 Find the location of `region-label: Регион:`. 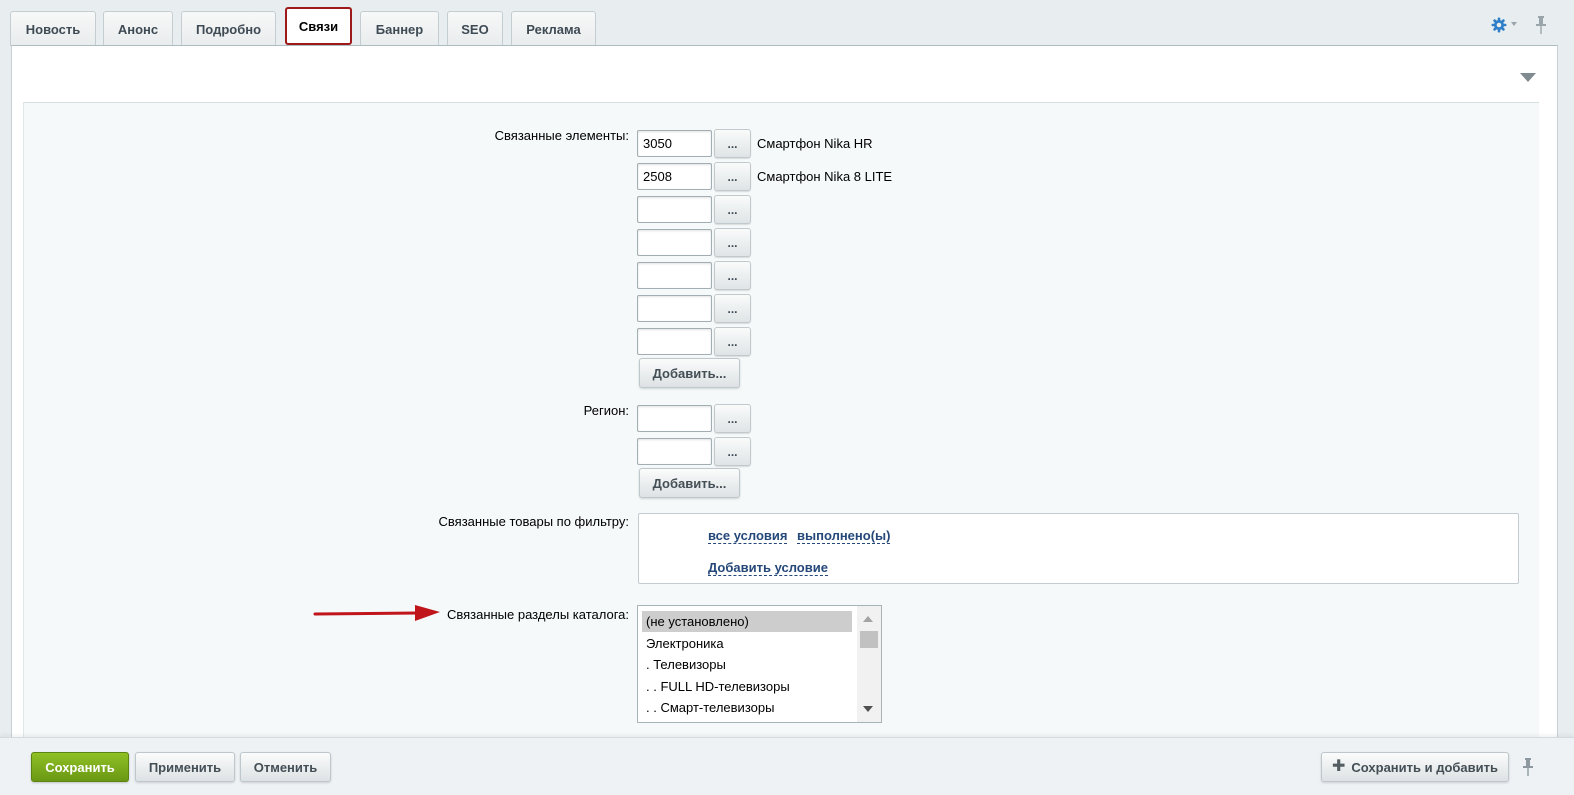

region-label: Регион: is located at coordinates (606, 410).